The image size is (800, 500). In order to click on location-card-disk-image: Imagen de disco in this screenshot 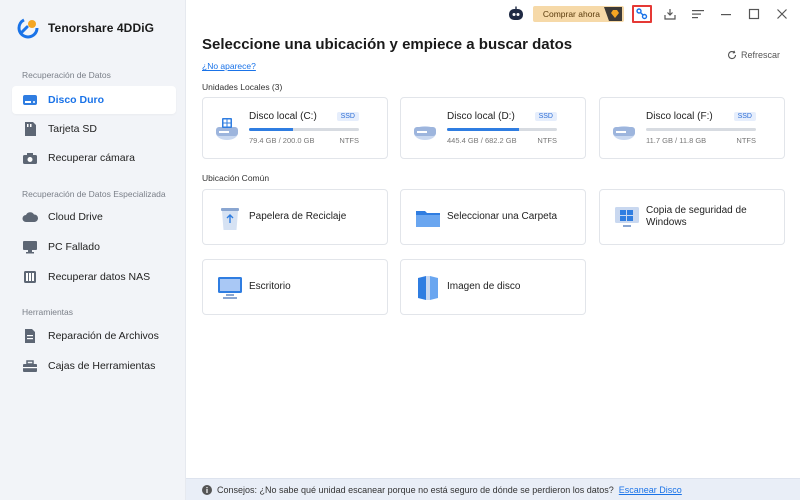, I will do `click(493, 287)`.